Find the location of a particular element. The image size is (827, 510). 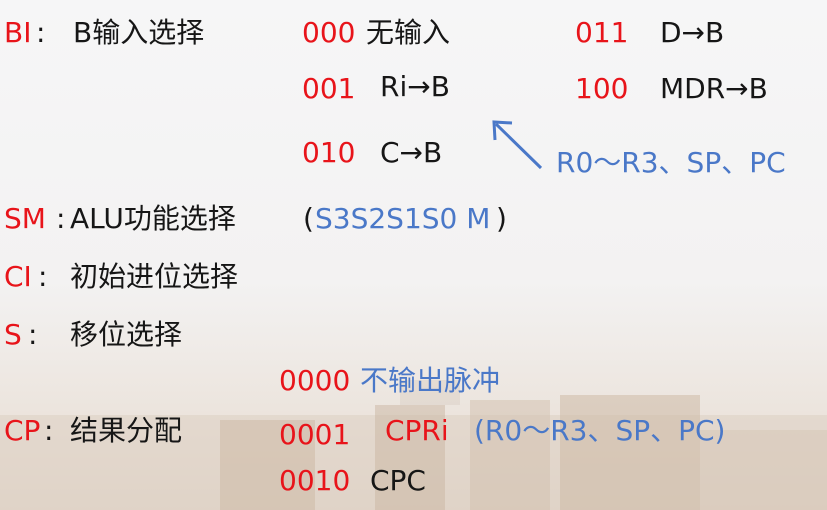

s-colon: : is located at coordinates (33, 334).